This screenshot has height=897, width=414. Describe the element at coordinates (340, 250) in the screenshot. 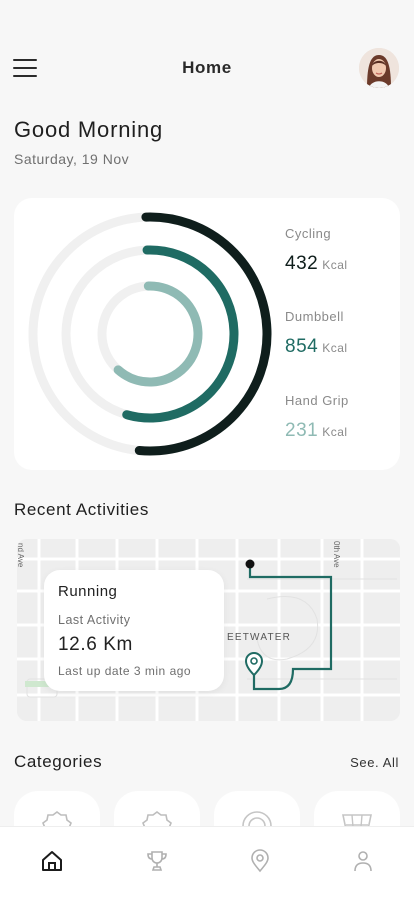

I see `stat-cycling: Cycling 432 Kcal` at that location.